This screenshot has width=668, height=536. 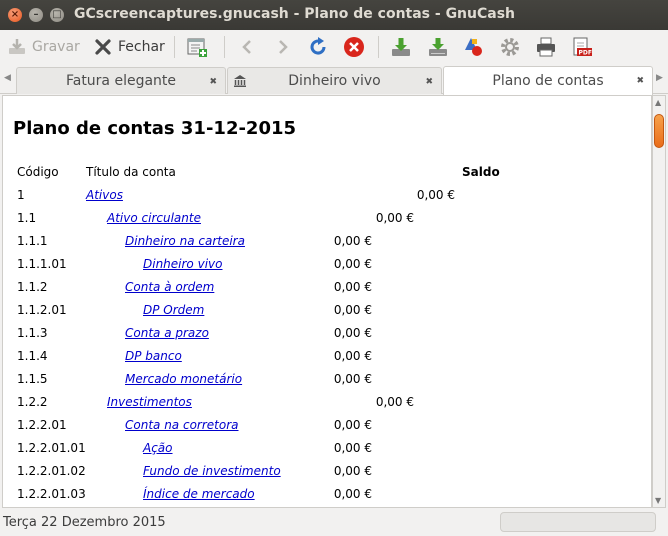 What do you see at coordinates (401, 47) in the screenshot?
I see `import-button` at bounding box center [401, 47].